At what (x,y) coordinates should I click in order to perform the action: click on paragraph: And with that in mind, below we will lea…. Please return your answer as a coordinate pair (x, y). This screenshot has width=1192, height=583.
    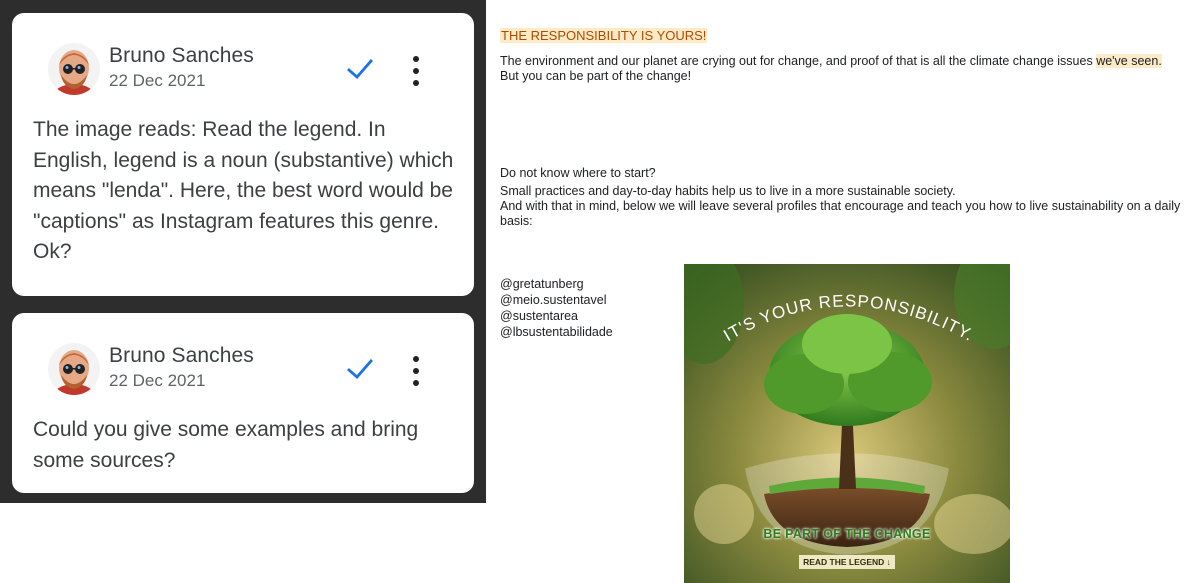
    Looking at the image, I should click on (840, 213).